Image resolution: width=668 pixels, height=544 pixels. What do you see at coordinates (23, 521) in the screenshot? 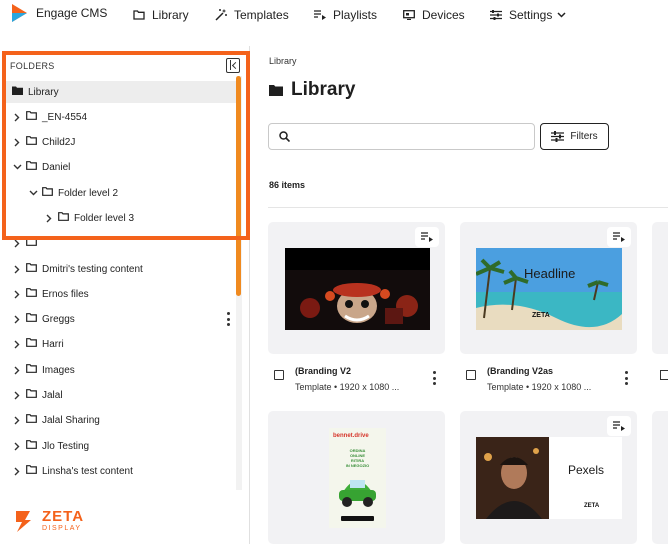
I see `zeta-mark-icon` at bounding box center [23, 521].